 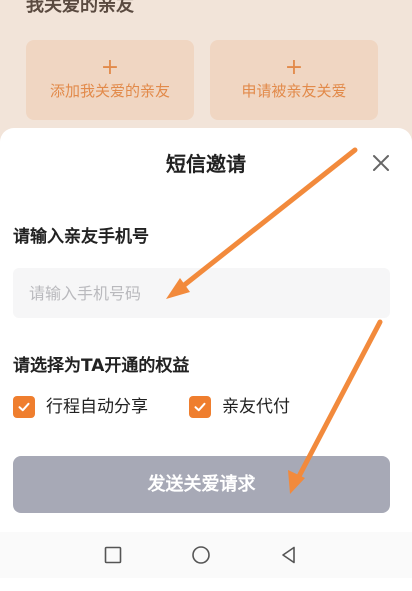 I want to click on home-button, so click(x=201, y=555).